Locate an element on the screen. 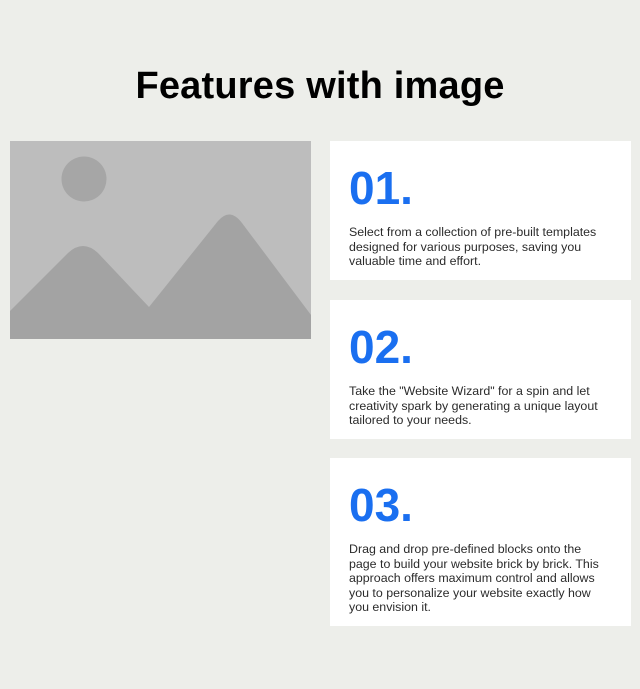 This screenshot has width=640, height=689. feature-image is located at coordinates (160, 240).